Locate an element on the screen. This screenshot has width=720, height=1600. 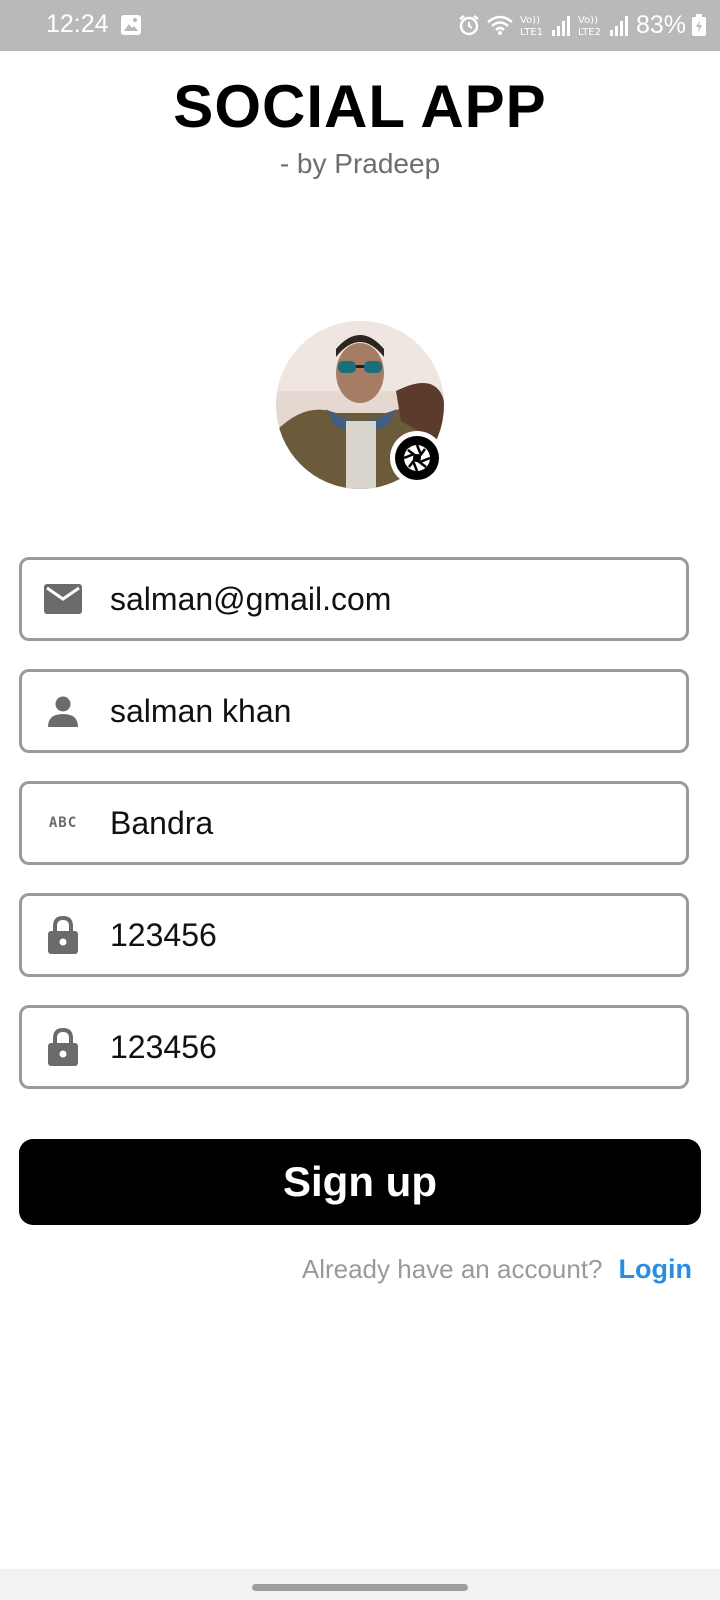
password-field is located at coordinates (354, 935).